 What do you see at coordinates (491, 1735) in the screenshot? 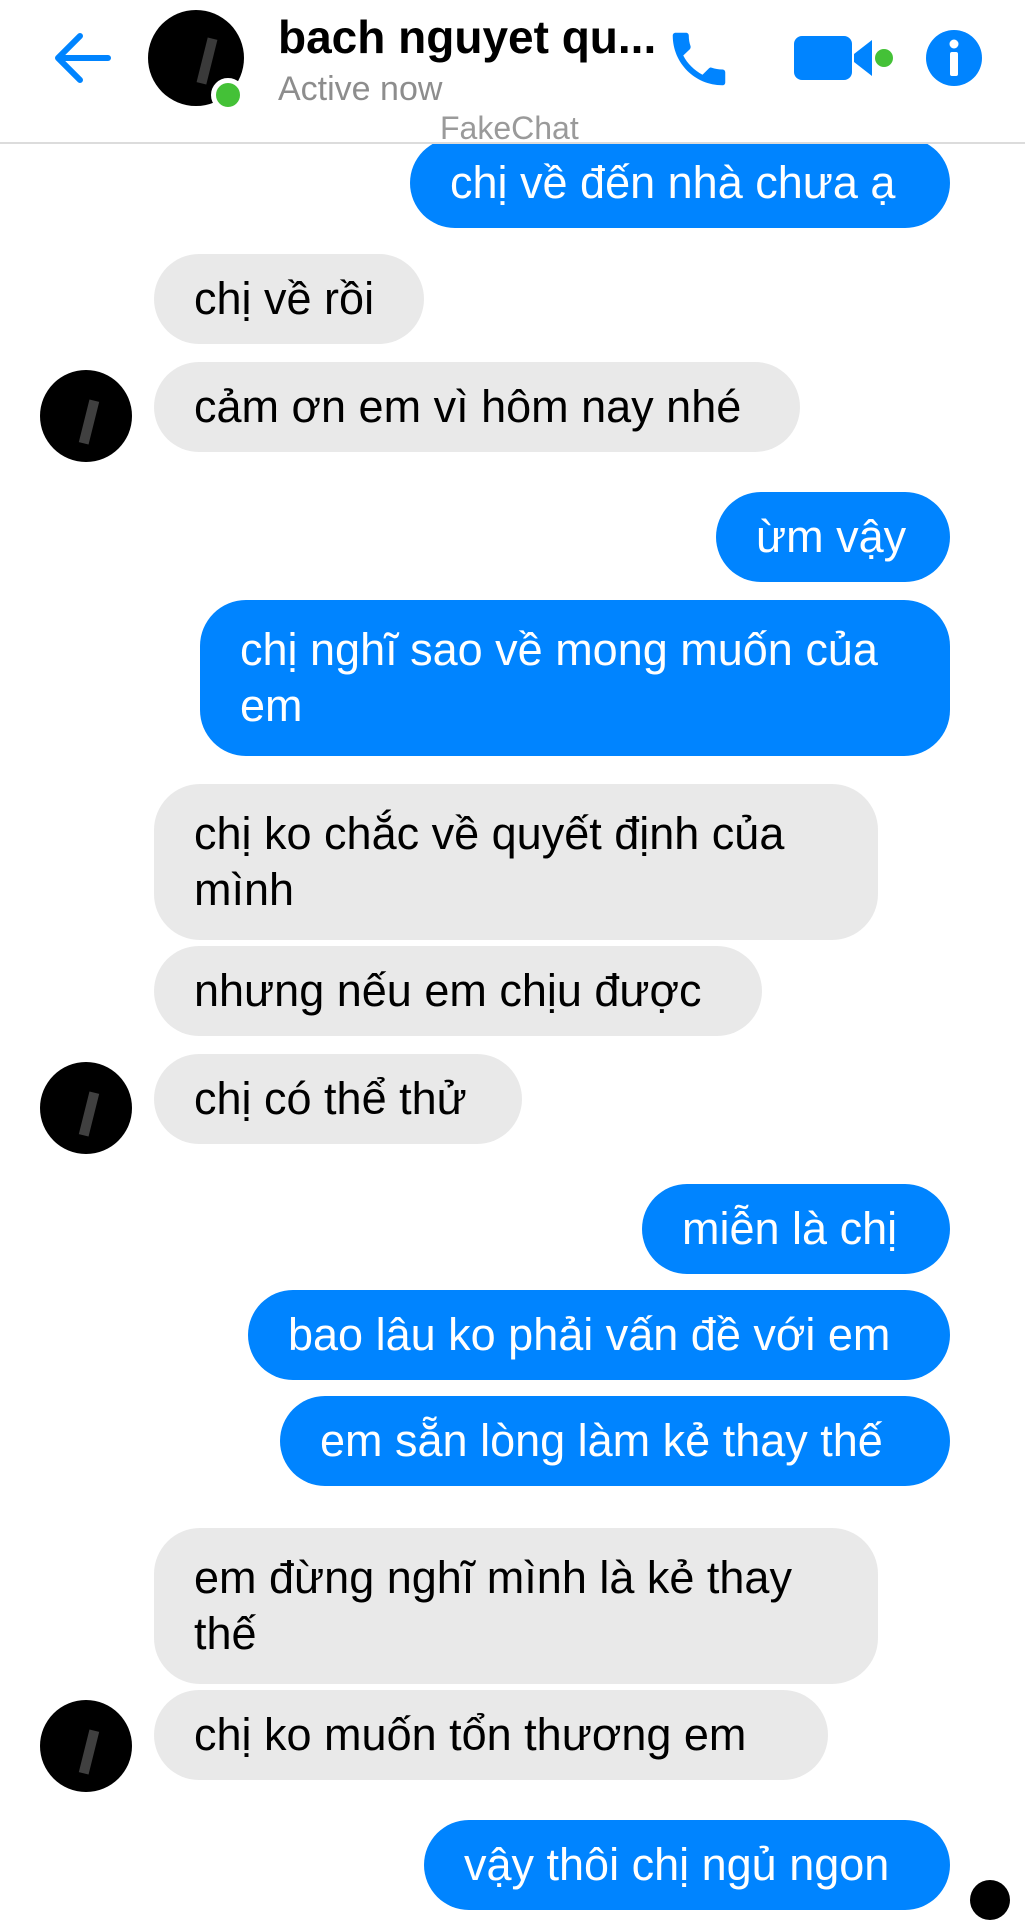
I see `message-bubble-received: chị ko muốn tổn thương em` at bounding box center [491, 1735].